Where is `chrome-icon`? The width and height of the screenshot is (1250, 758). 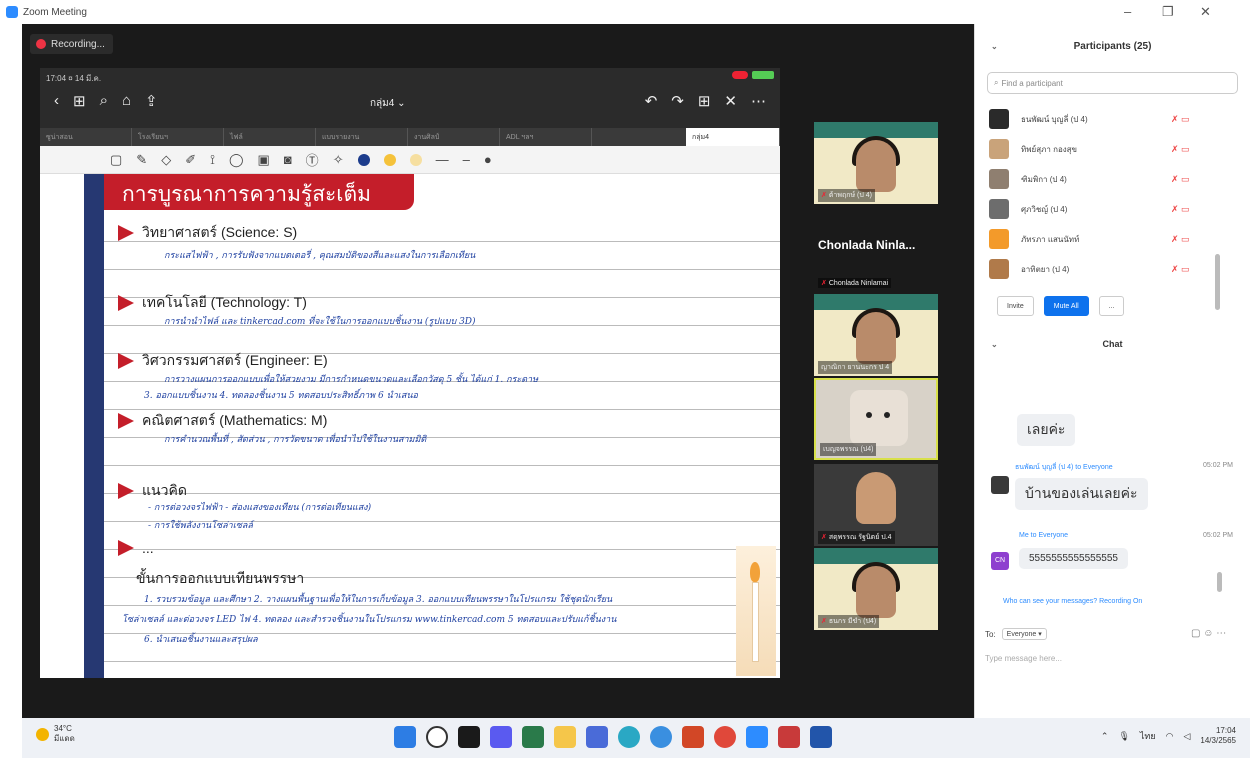
chrome-icon is located at coordinates (725, 737).